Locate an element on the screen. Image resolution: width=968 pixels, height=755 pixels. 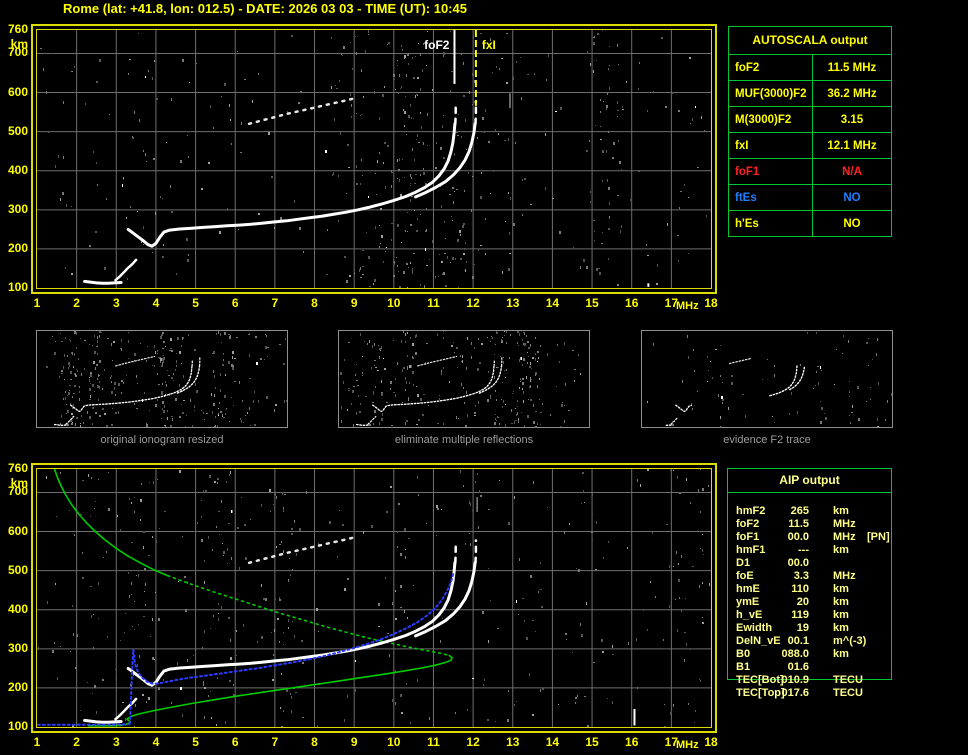
x-tick-label: 12 is located at coordinates (473, 742).